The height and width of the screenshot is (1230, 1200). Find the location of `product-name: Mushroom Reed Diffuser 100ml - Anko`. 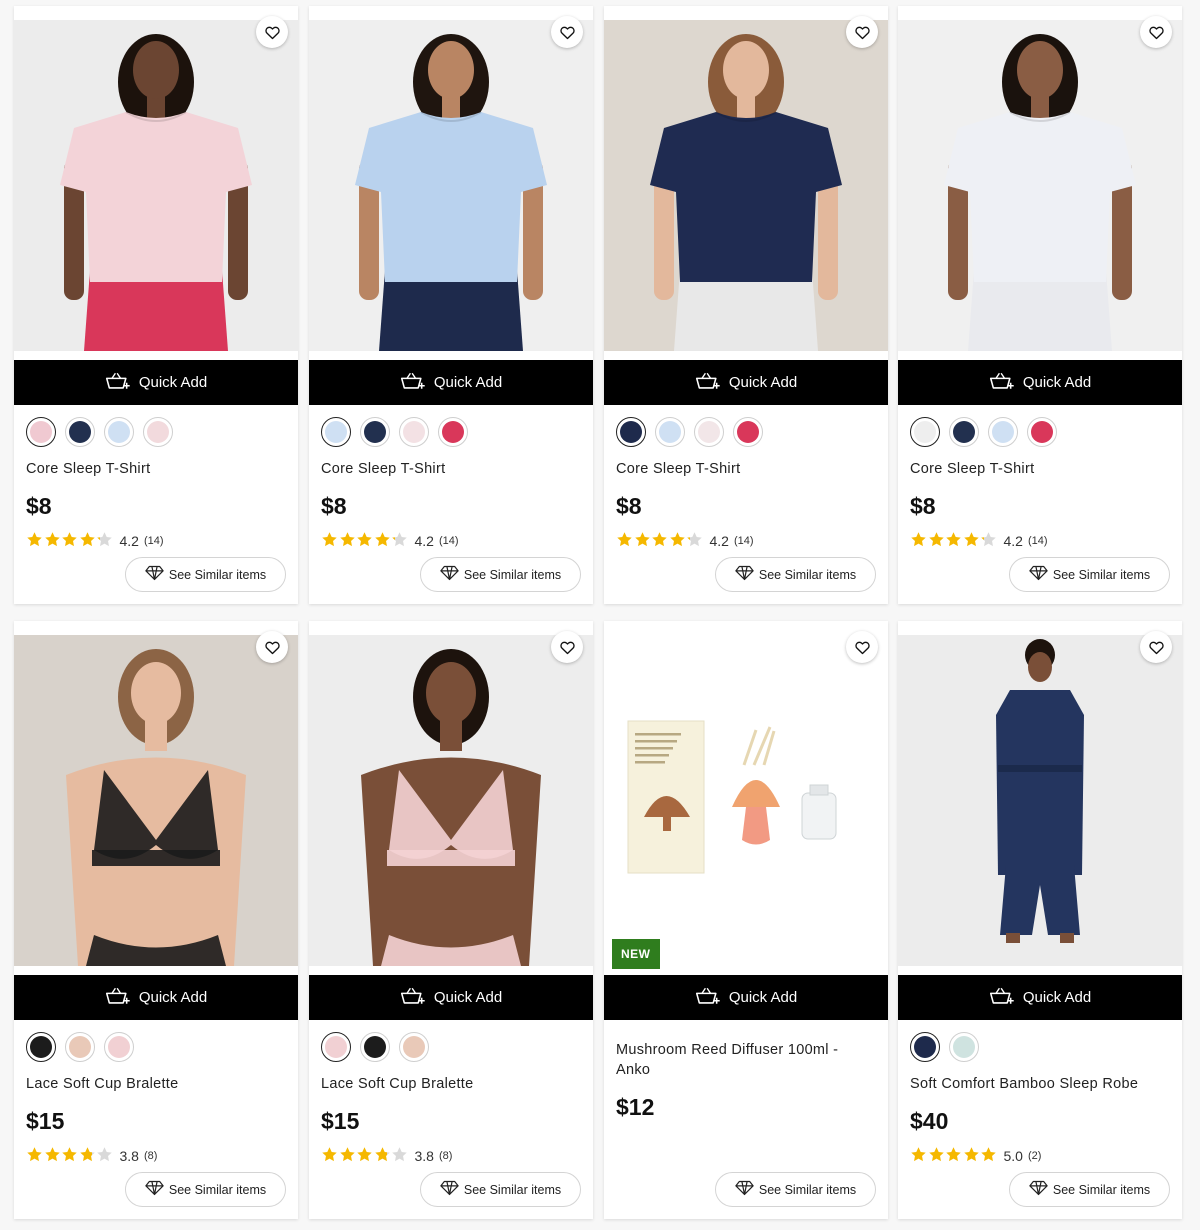

product-name: Mushroom Reed Diffuser 100ml - Anko is located at coordinates (732, 1060).